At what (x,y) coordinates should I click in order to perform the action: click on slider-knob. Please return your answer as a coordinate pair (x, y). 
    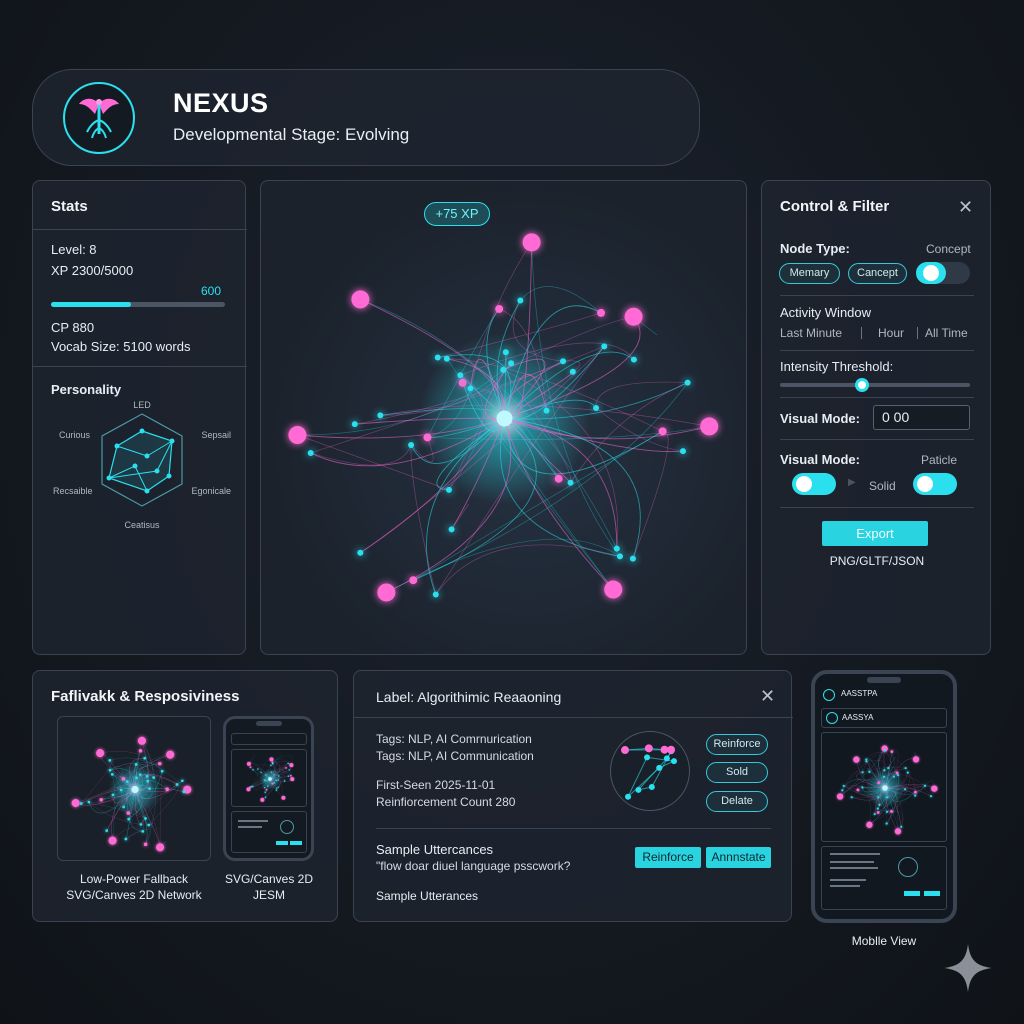
    Looking at the image, I should click on (861, 385).